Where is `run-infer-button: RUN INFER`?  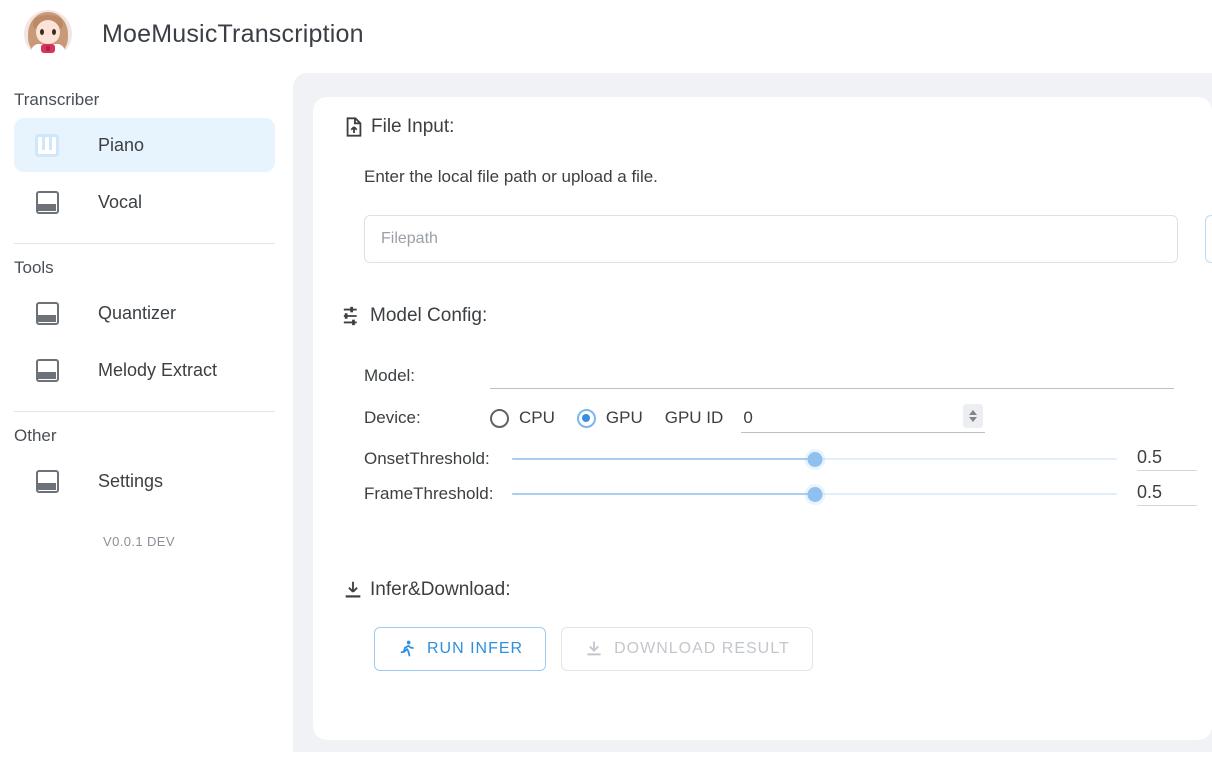 run-infer-button: RUN INFER is located at coordinates (460, 649).